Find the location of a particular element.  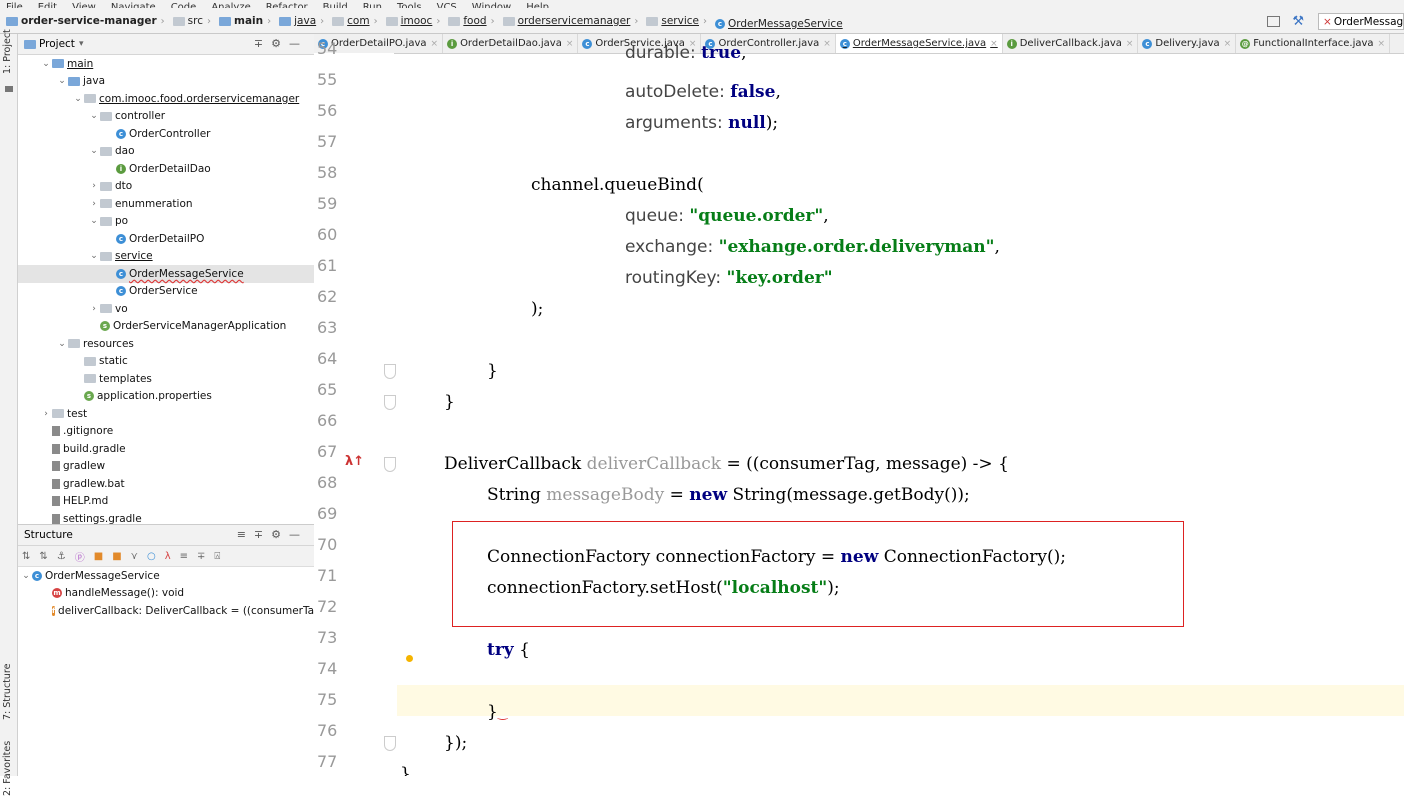

breadcrumb-item: java › is located at coordinates (302, 20).